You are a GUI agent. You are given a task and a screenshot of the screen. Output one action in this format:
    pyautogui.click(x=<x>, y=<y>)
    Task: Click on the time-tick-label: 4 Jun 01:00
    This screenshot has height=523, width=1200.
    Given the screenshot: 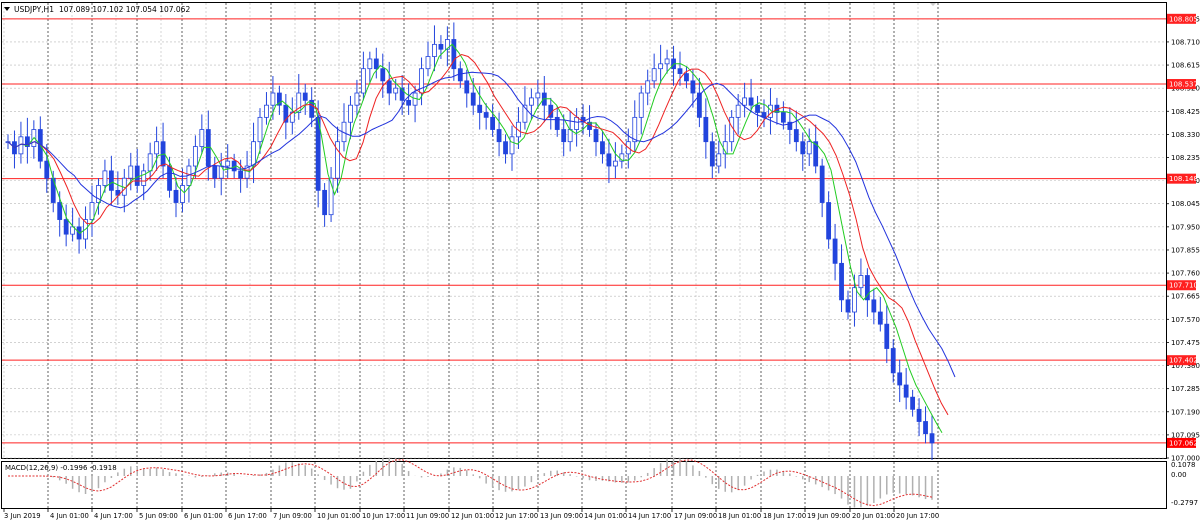 What is the action you would take?
    pyautogui.click(x=69, y=516)
    